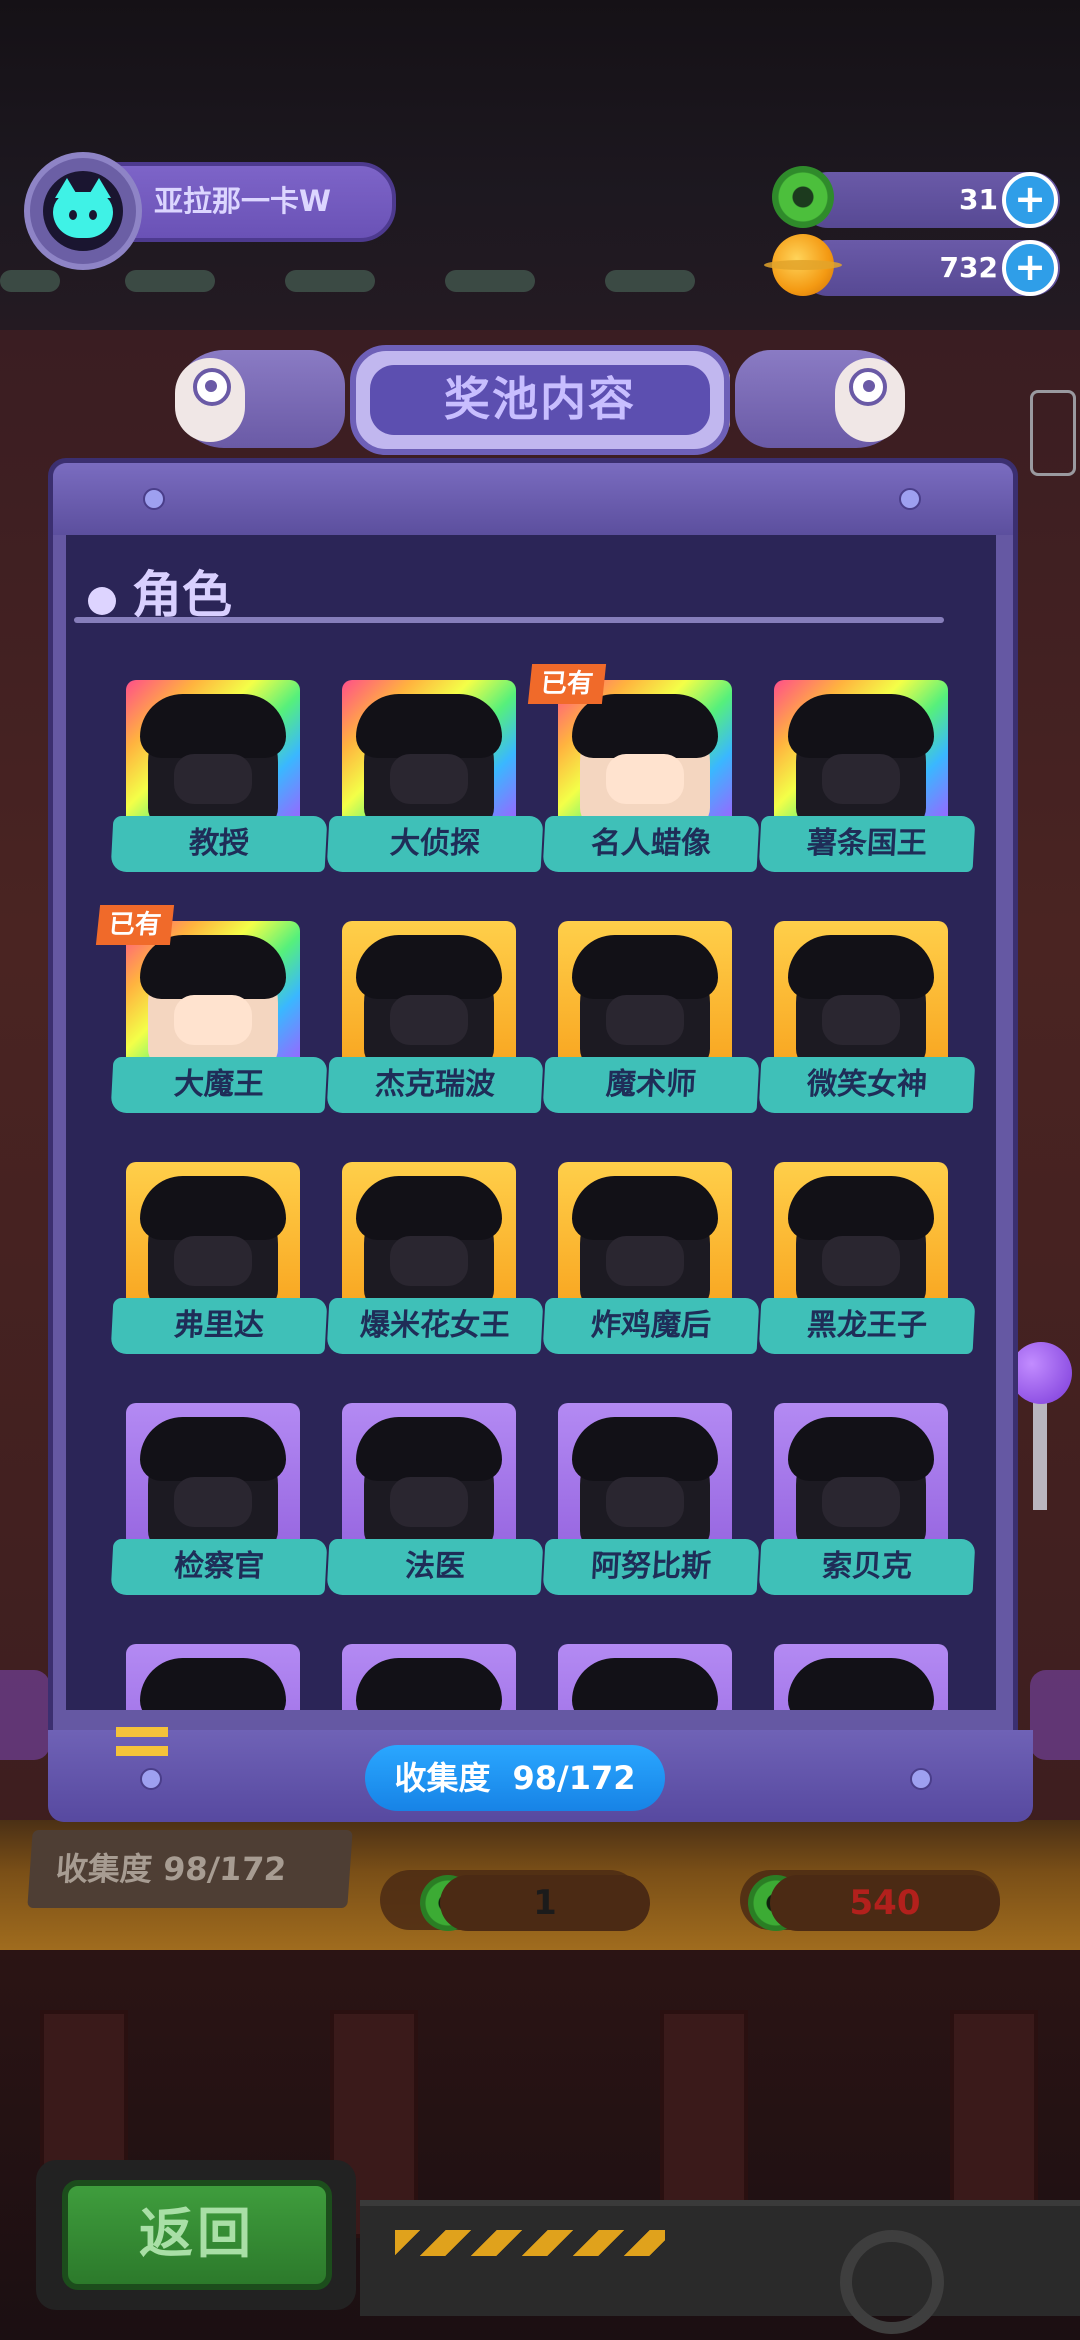 This screenshot has height=2340, width=1080. What do you see at coordinates (912, 265) in the screenshot?
I see `currency-planet: 732 +` at bounding box center [912, 265].